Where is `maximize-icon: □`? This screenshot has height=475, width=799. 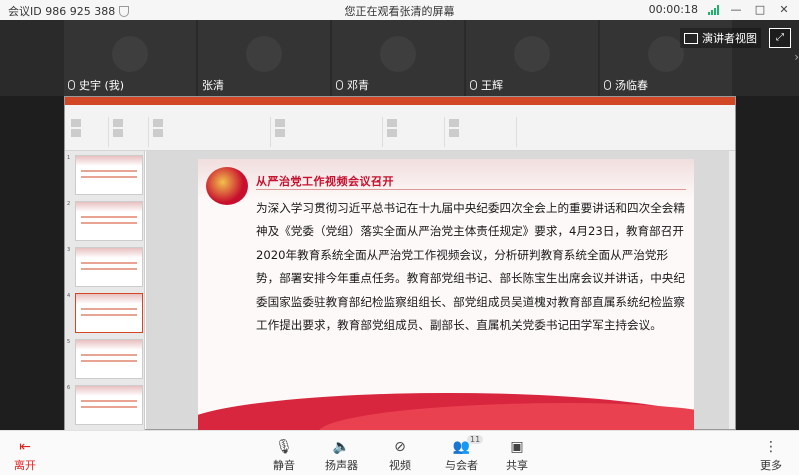
maximize-icon: □ is located at coordinates (760, 9).